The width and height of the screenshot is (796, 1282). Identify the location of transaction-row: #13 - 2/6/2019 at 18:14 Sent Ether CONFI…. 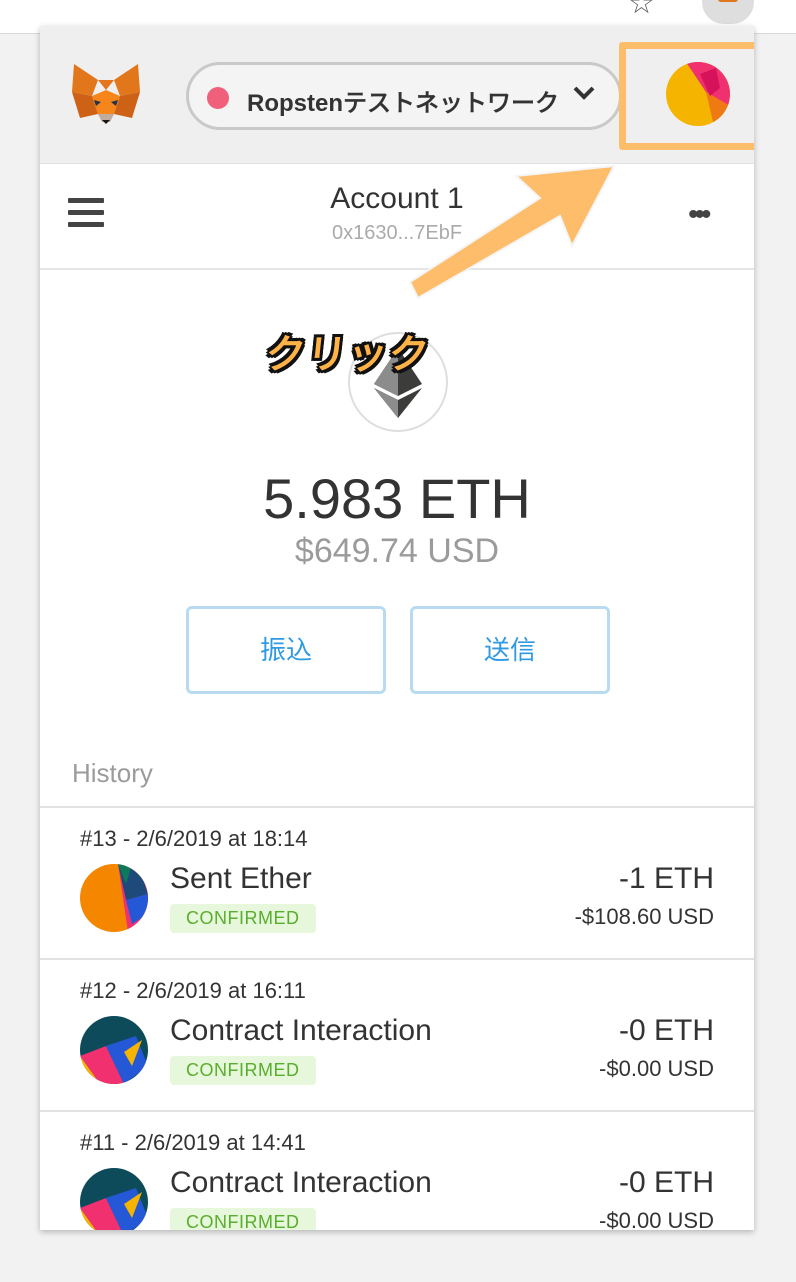
(397, 884).